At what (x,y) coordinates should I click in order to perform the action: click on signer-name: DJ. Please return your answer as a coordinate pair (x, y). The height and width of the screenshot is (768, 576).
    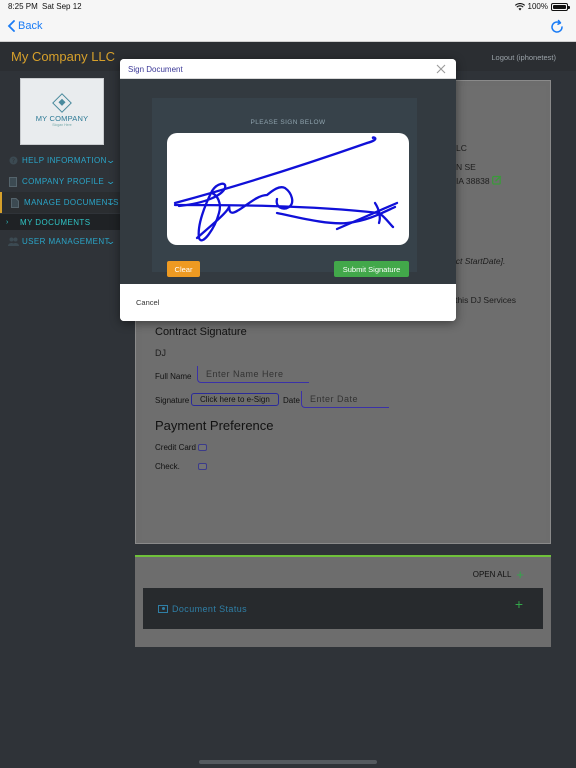
    Looking at the image, I should click on (160, 353).